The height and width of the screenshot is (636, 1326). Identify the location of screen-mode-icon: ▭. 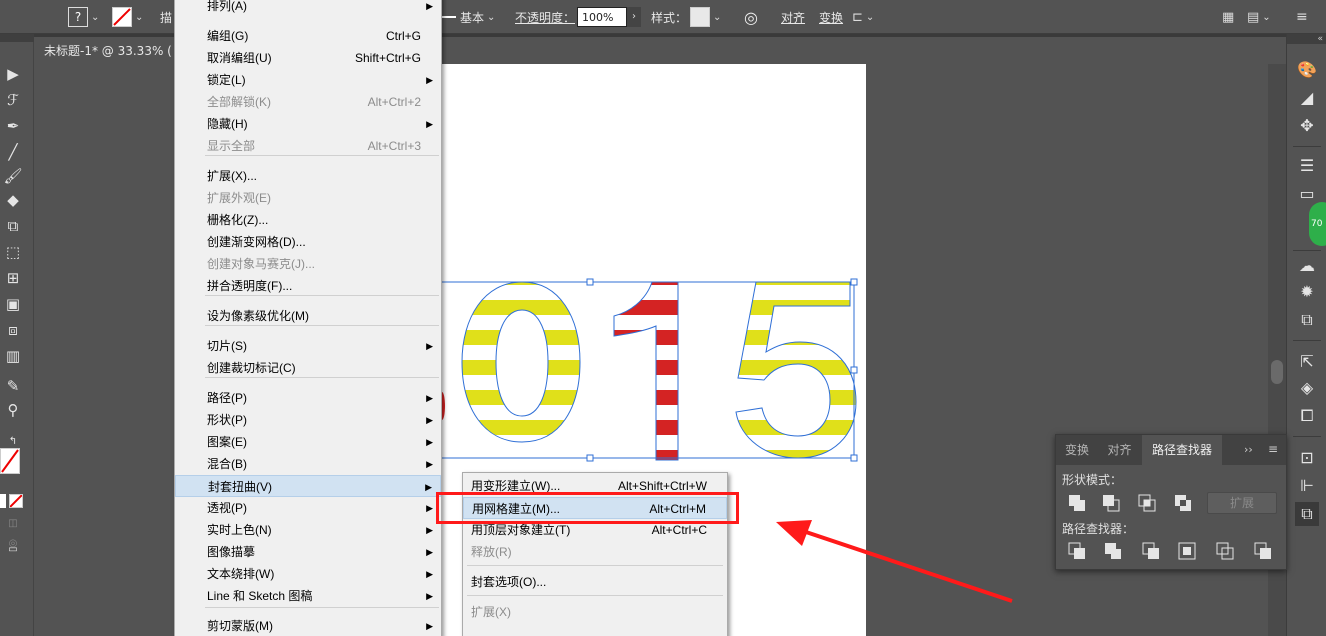
(13, 550).